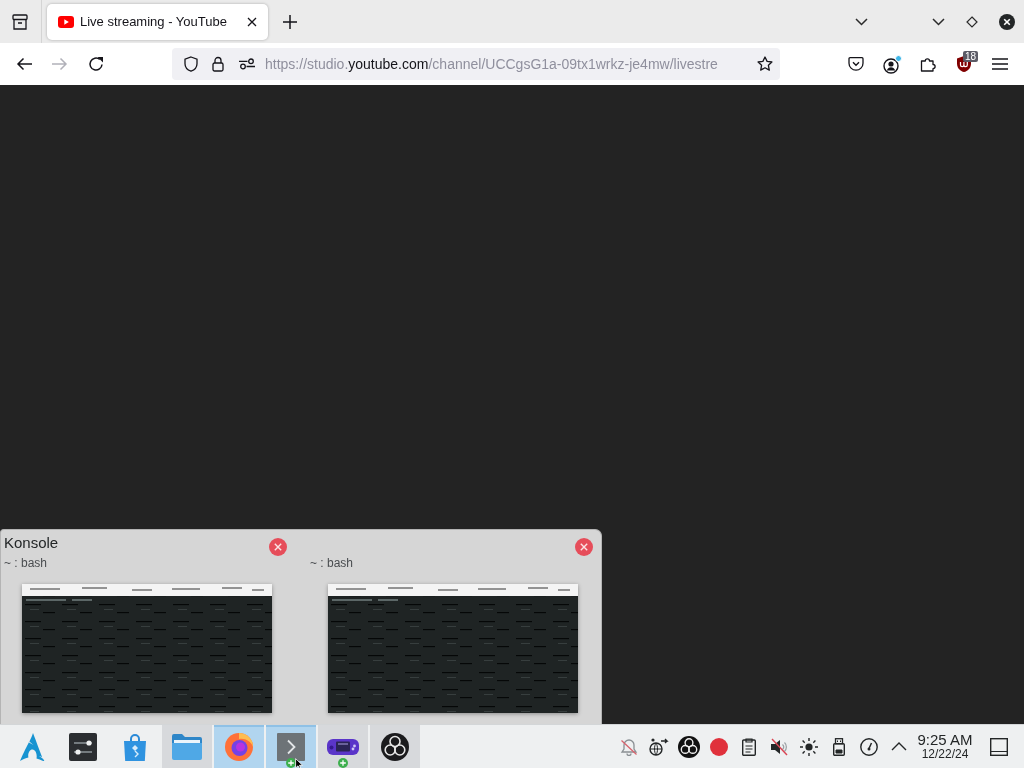 Image resolution: width=1024 pixels, height=768 pixels. Describe the element at coordinates (892, 64) in the screenshot. I see `account-icon` at that location.